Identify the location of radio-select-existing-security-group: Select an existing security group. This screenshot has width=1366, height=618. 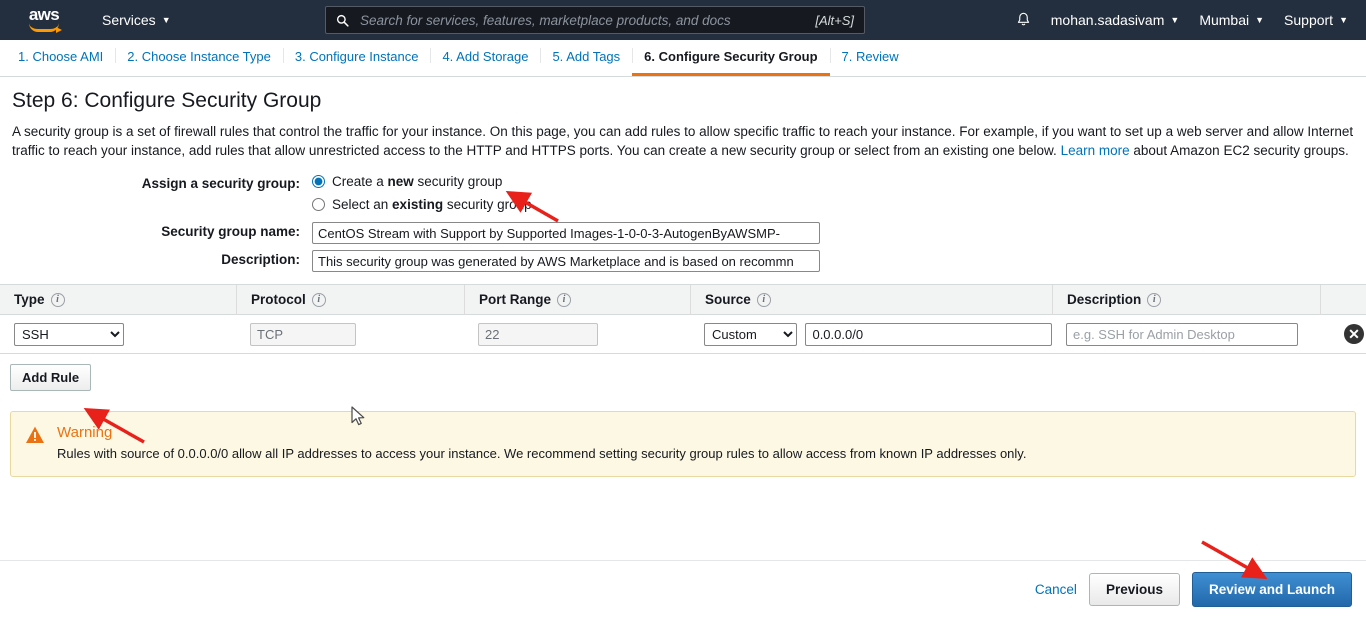
(422, 204).